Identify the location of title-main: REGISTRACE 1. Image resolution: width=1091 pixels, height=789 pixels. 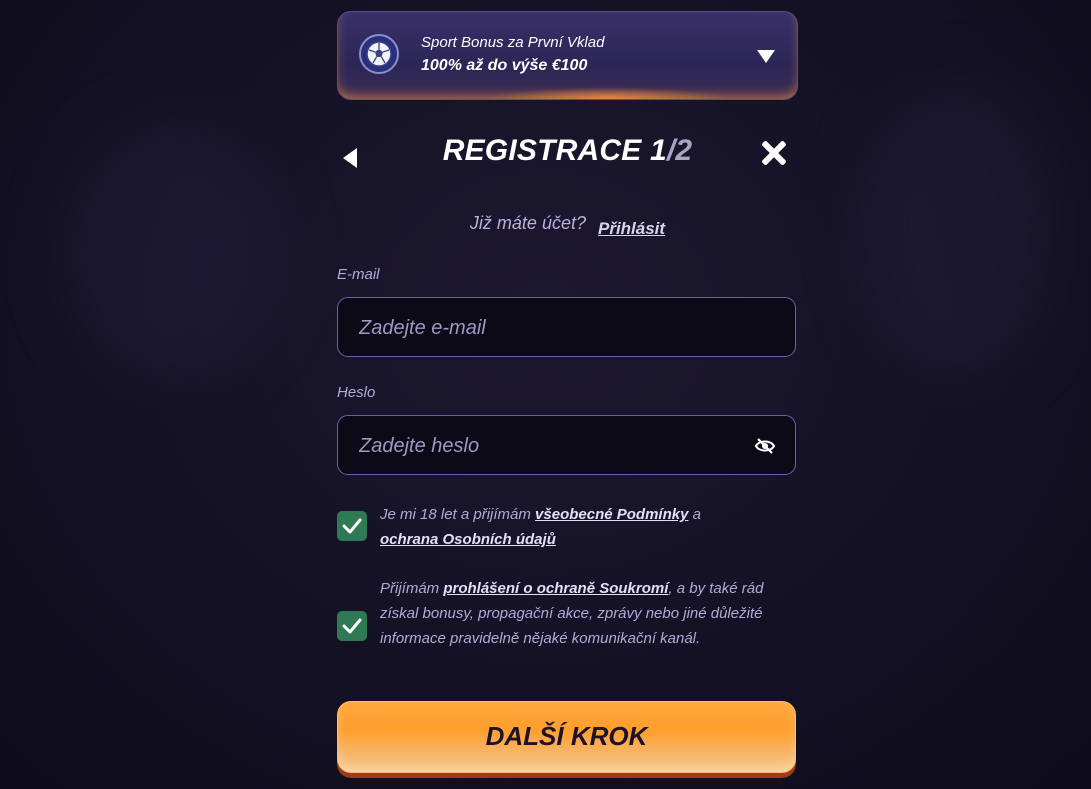
(554, 150).